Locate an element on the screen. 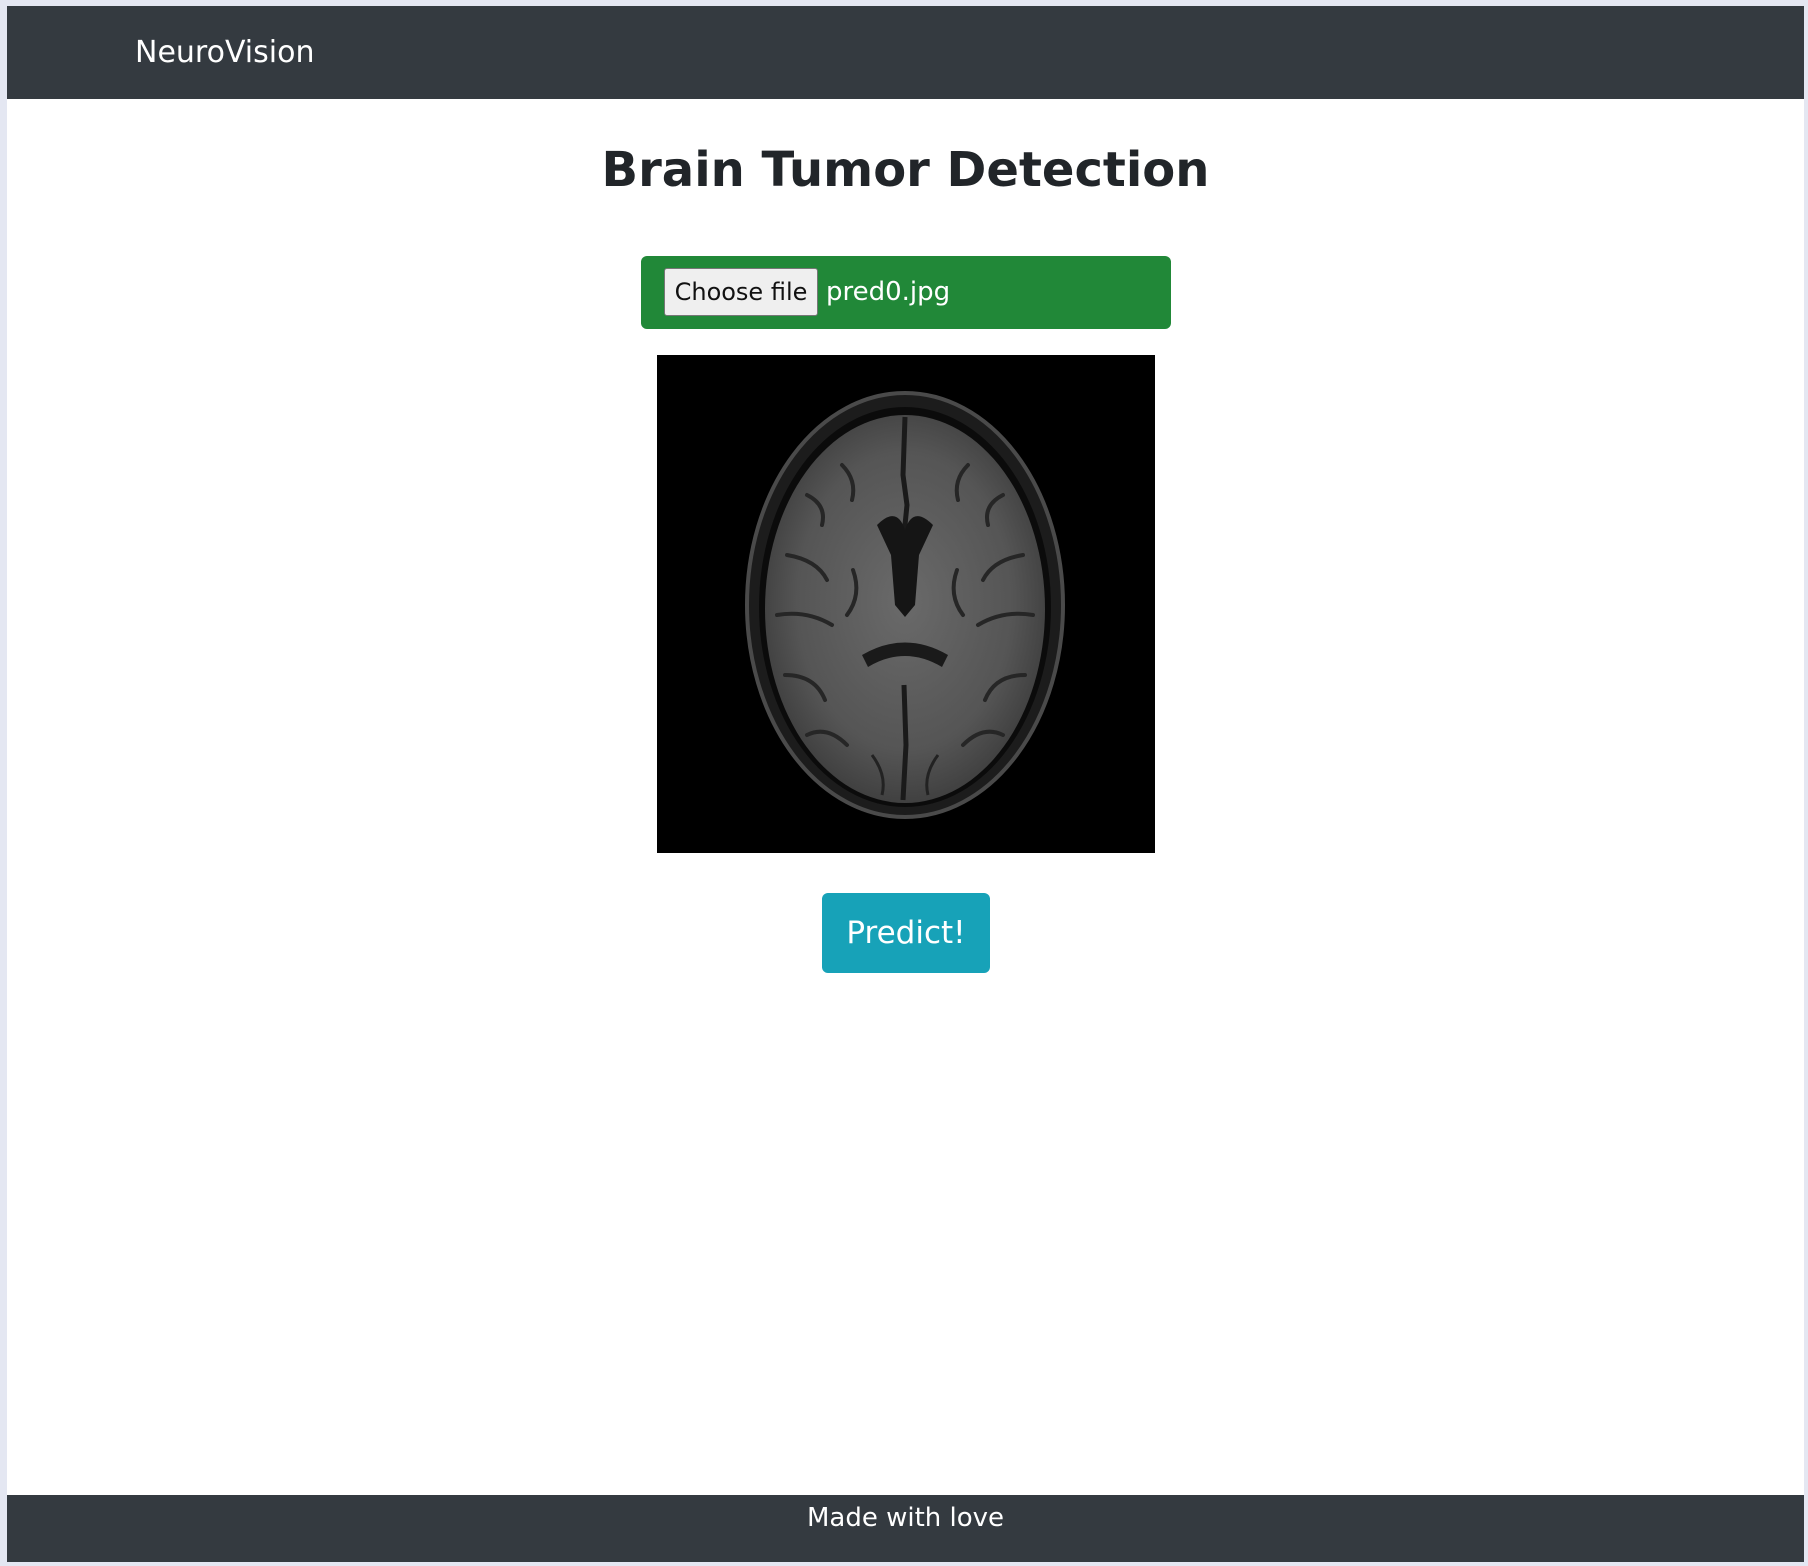 Image resolution: width=1808 pixels, height=1566 pixels. file-input: Choose file pred0.jpg is located at coordinates (906, 292).